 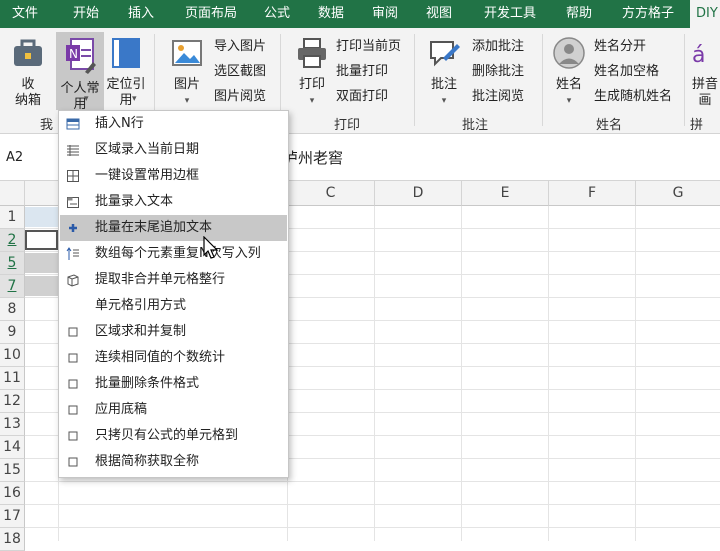 What do you see at coordinates (73, 202) in the screenshot?
I see `textbox-icon` at bounding box center [73, 202].